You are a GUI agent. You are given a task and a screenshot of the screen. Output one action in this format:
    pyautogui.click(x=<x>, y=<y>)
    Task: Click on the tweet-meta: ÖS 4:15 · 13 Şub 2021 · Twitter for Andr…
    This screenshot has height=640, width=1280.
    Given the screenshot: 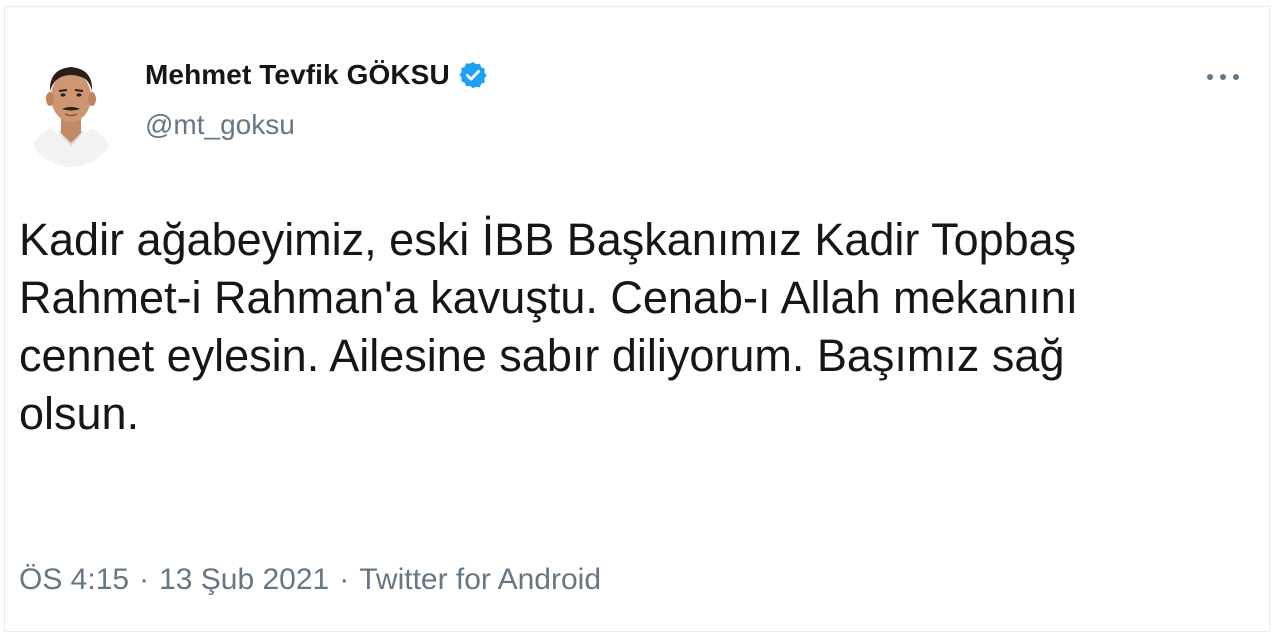 What is the action you would take?
    pyautogui.click(x=310, y=580)
    